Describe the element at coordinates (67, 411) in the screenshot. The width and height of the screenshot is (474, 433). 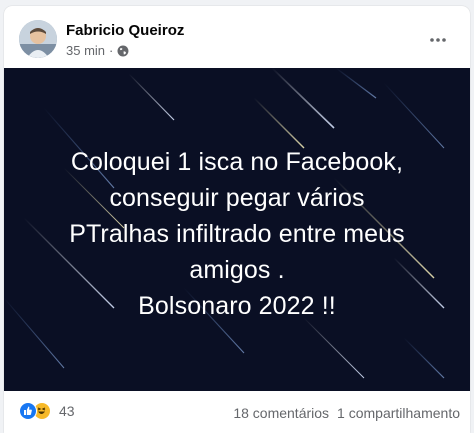
I see `reaction-count: 43` at that location.